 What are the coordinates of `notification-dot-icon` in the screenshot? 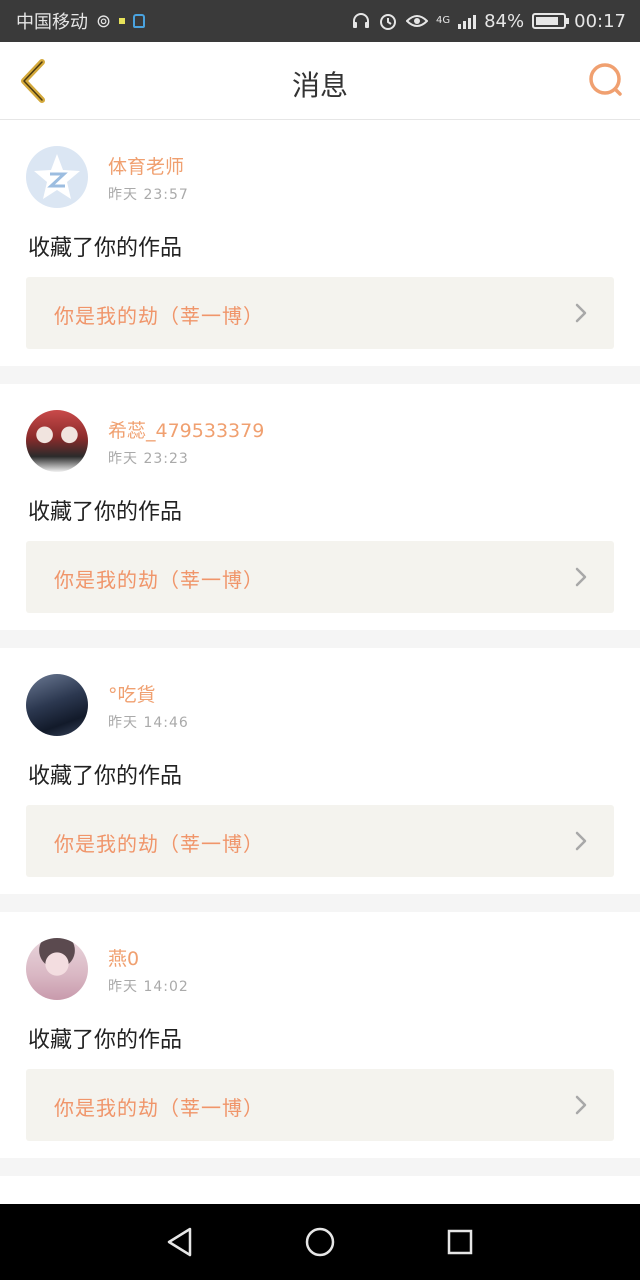 It's located at (122, 21).